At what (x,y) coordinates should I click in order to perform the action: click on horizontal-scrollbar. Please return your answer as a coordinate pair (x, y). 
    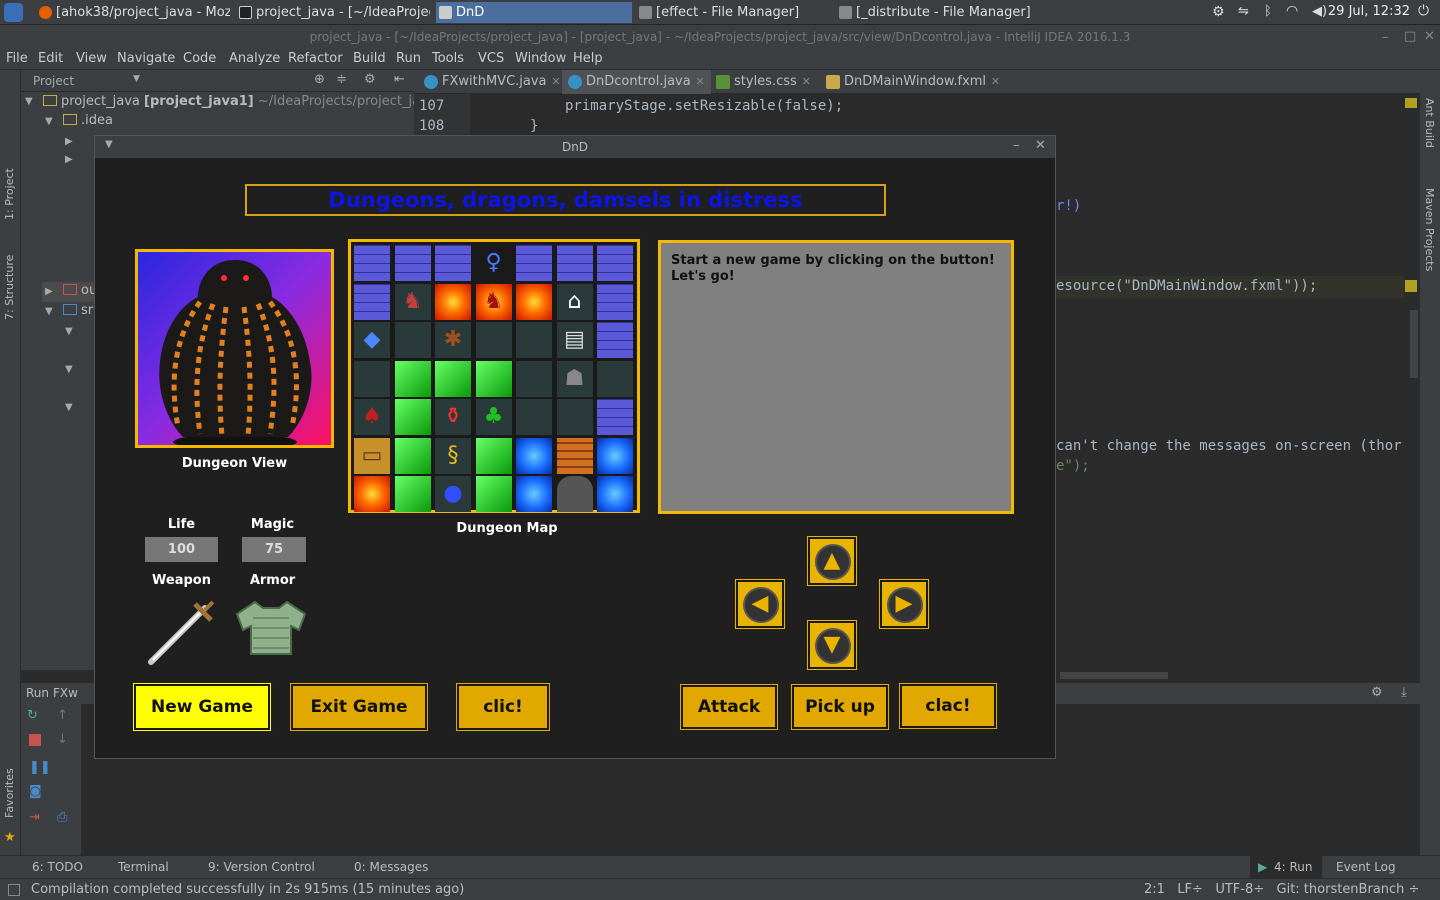
    Looking at the image, I should click on (1114, 675).